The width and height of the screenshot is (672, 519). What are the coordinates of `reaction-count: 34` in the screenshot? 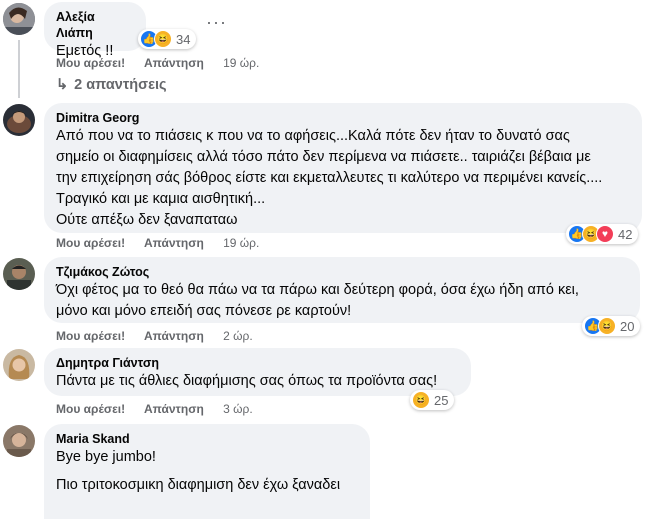 It's located at (183, 39).